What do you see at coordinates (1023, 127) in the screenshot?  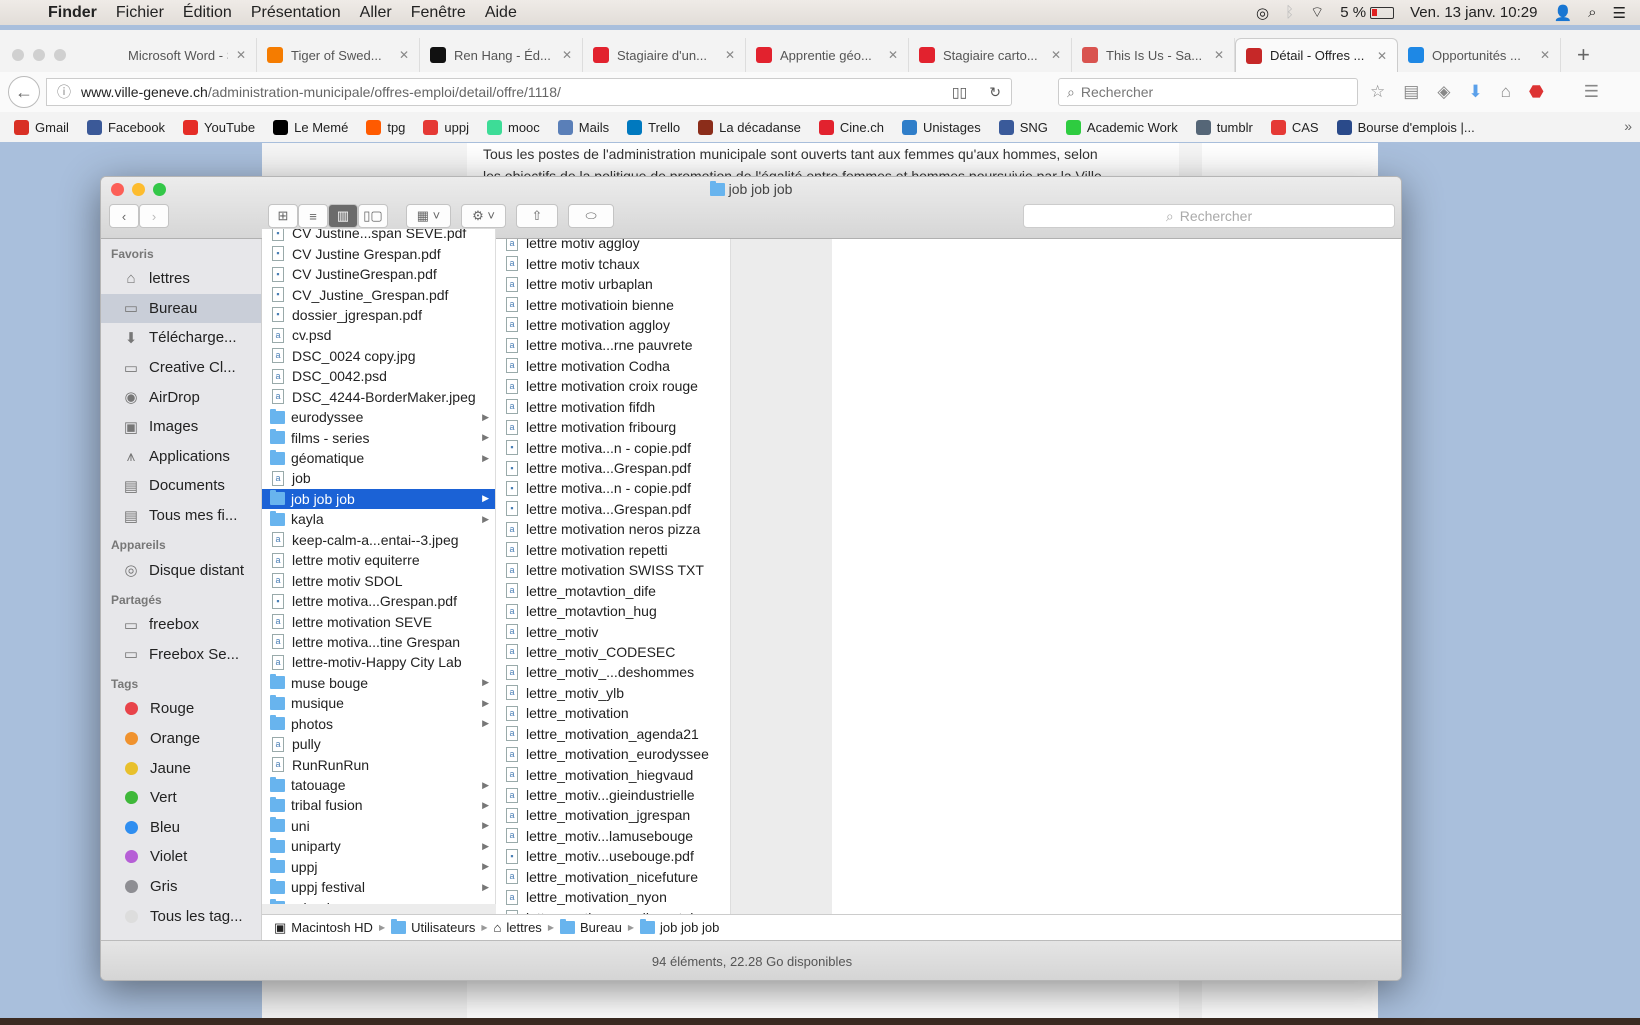 I see `bookmark: SNG` at bounding box center [1023, 127].